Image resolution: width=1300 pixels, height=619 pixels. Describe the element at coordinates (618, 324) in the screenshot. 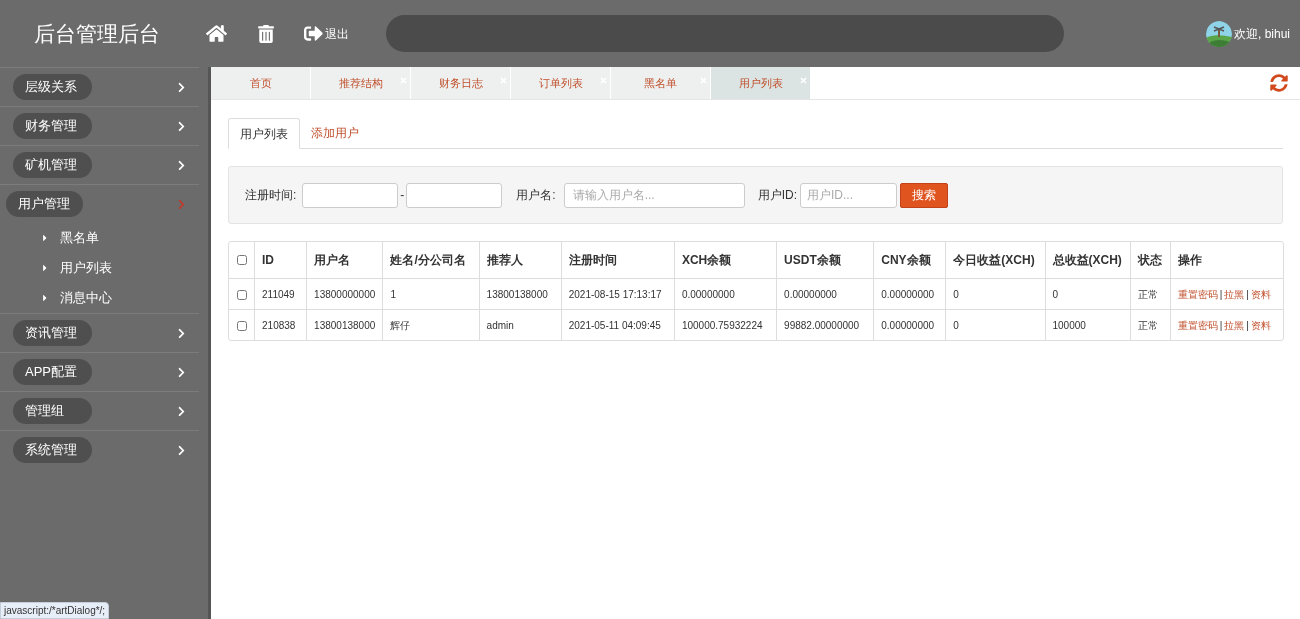

I see `table-cell: 2021-05-11 04:09:45` at that location.